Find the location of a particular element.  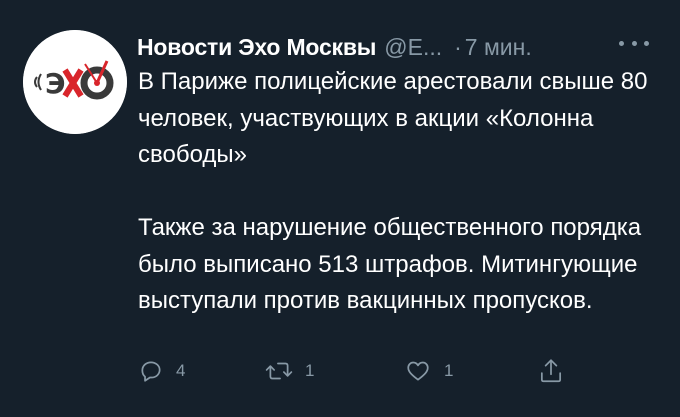

author-name: Новости Эхо Москвы is located at coordinates (256, 47).